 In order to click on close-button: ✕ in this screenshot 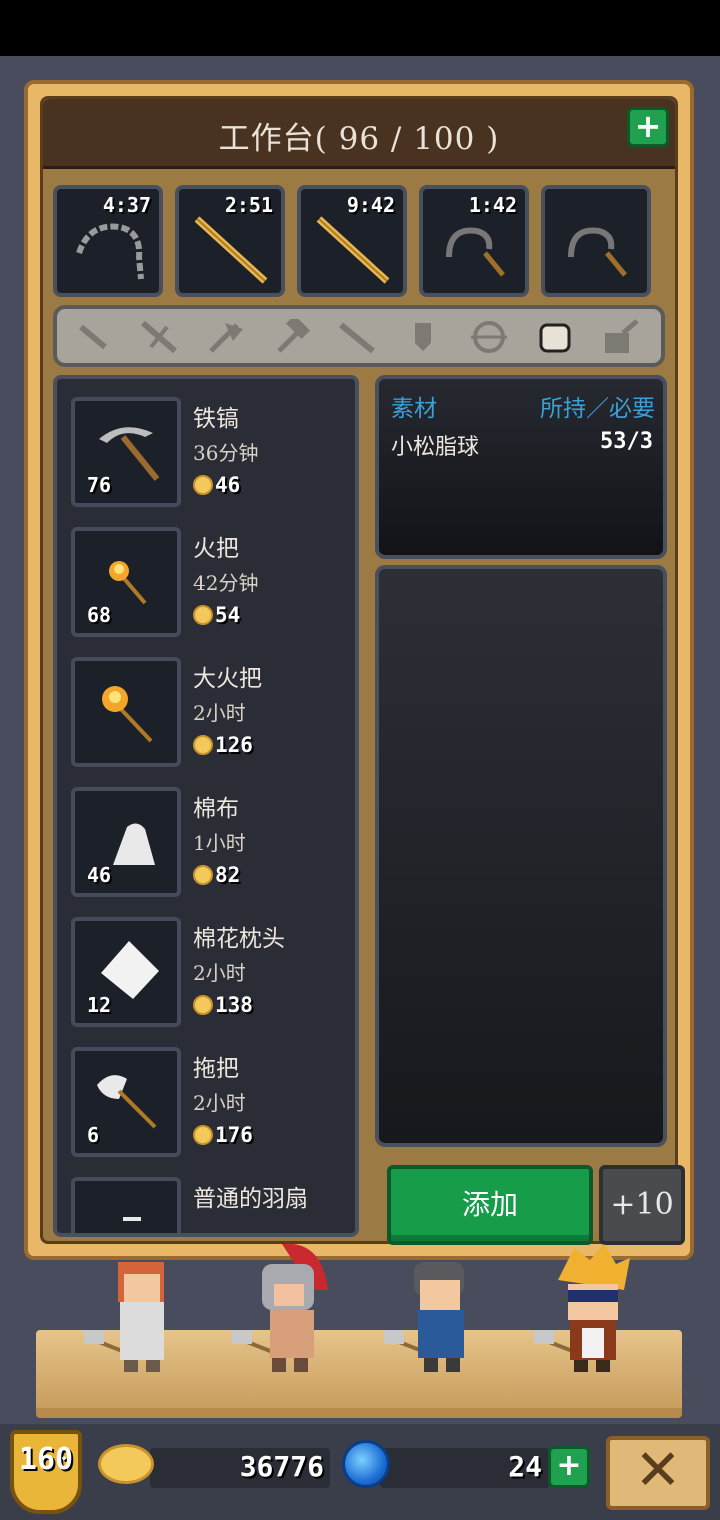, I will do `click(658, 1473)`.